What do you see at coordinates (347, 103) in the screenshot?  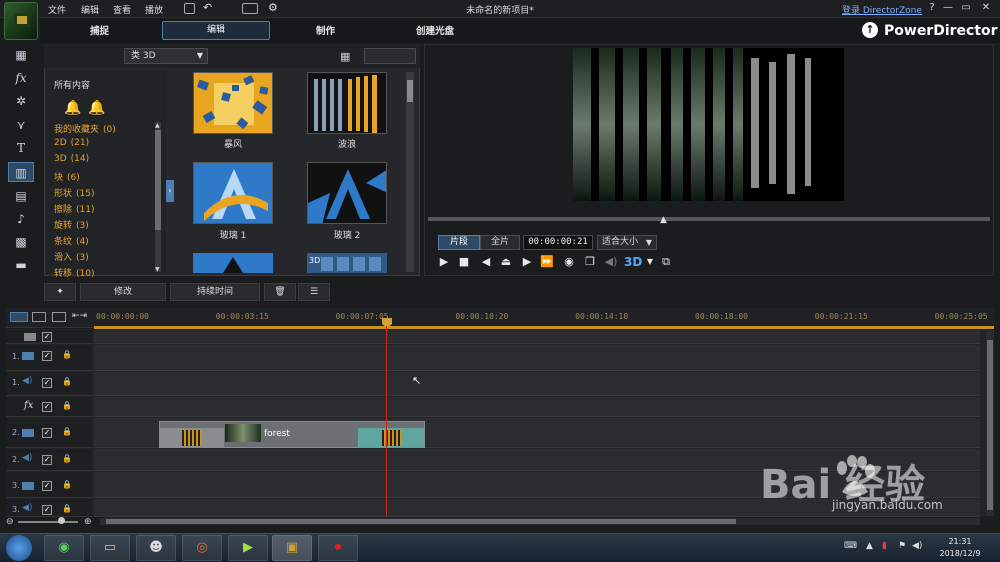 I see `transition-thumb-wave` at bounding box center [347, 103].